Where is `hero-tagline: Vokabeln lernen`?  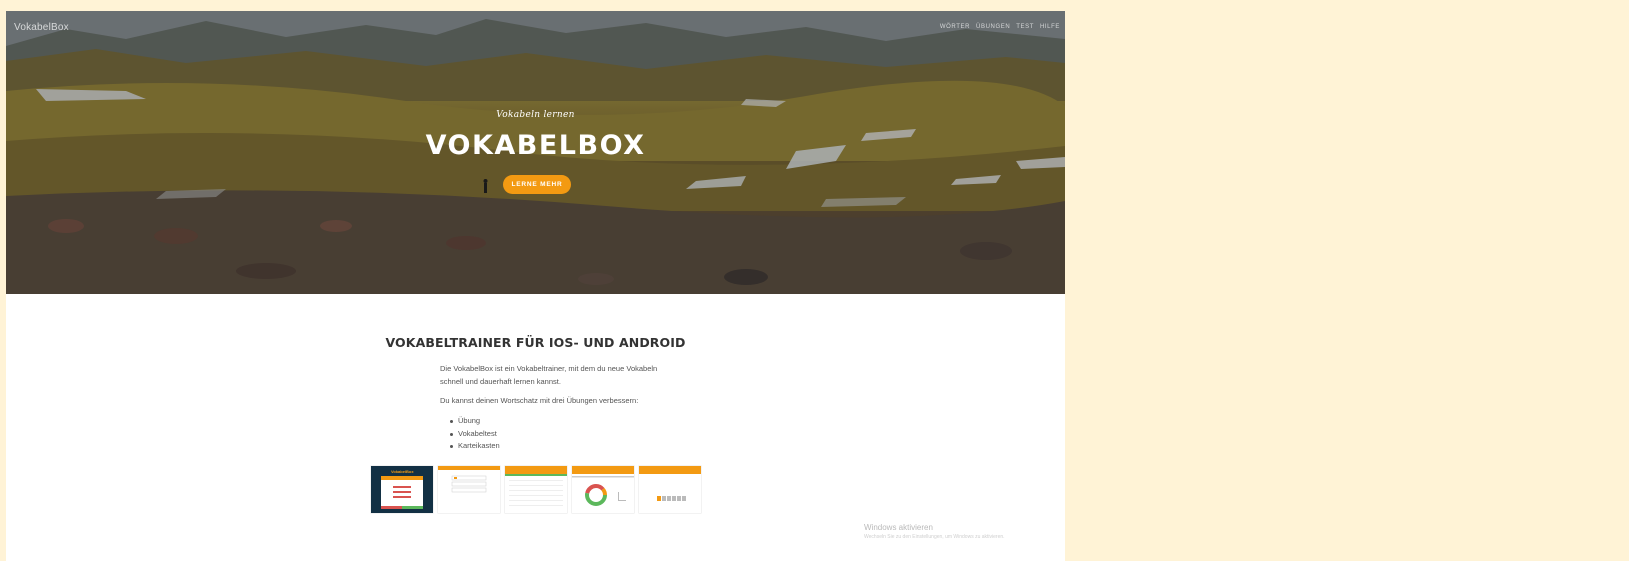 hero-tagline: Vokabeln lernen is located at coordinates (535, 115).